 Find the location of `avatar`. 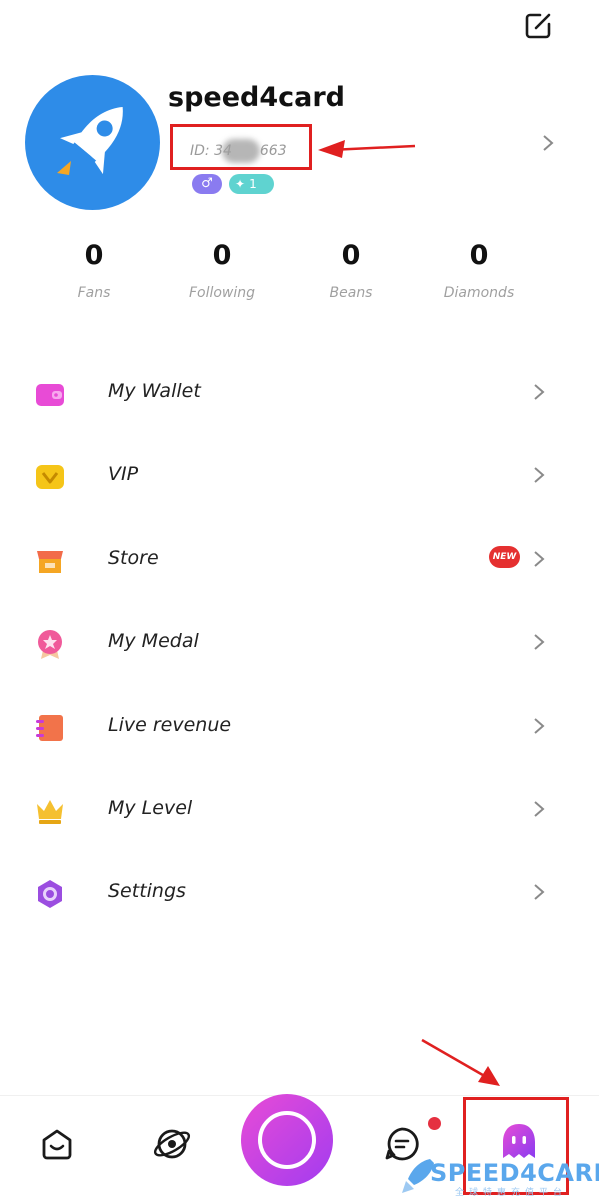

avatar is located at coordinates (92, 142).